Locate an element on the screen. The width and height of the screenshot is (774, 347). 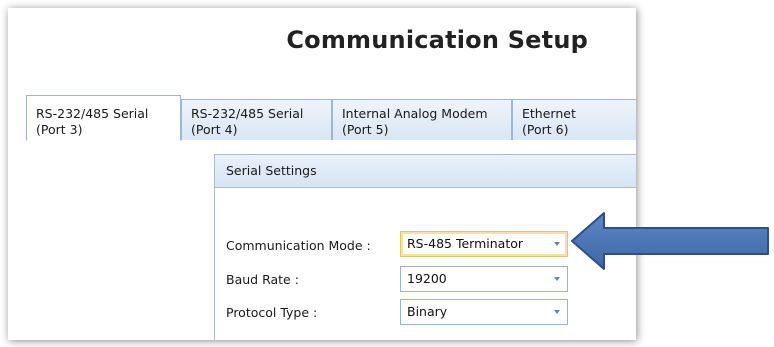
baud-rate-dropdown: 19200 is located at coordinates (484, 279).